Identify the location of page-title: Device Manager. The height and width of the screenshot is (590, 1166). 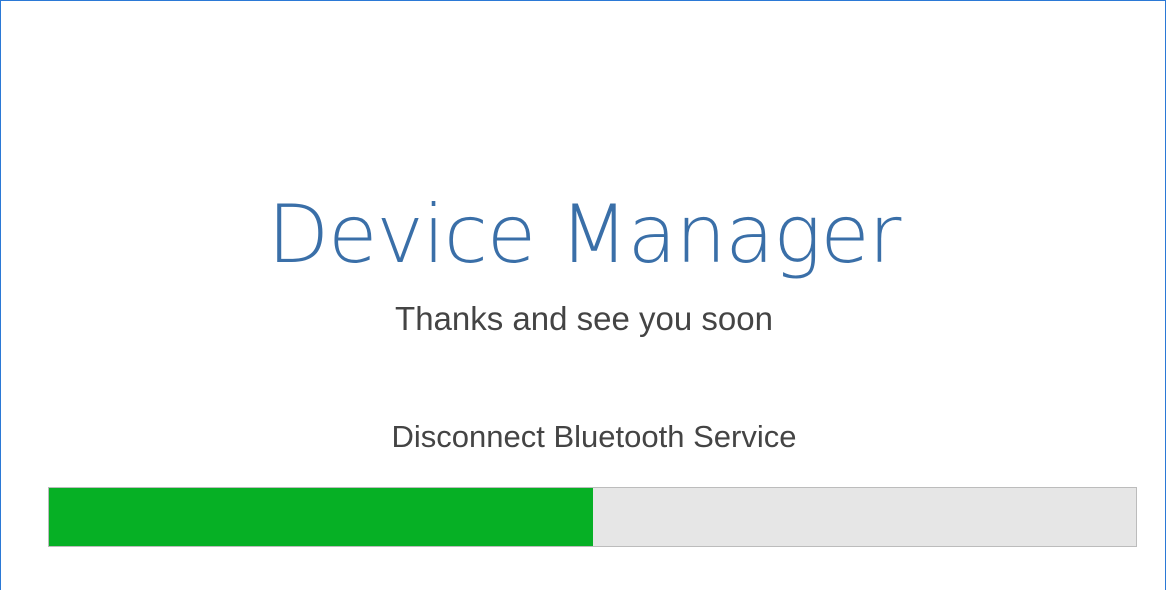
(584, 234).